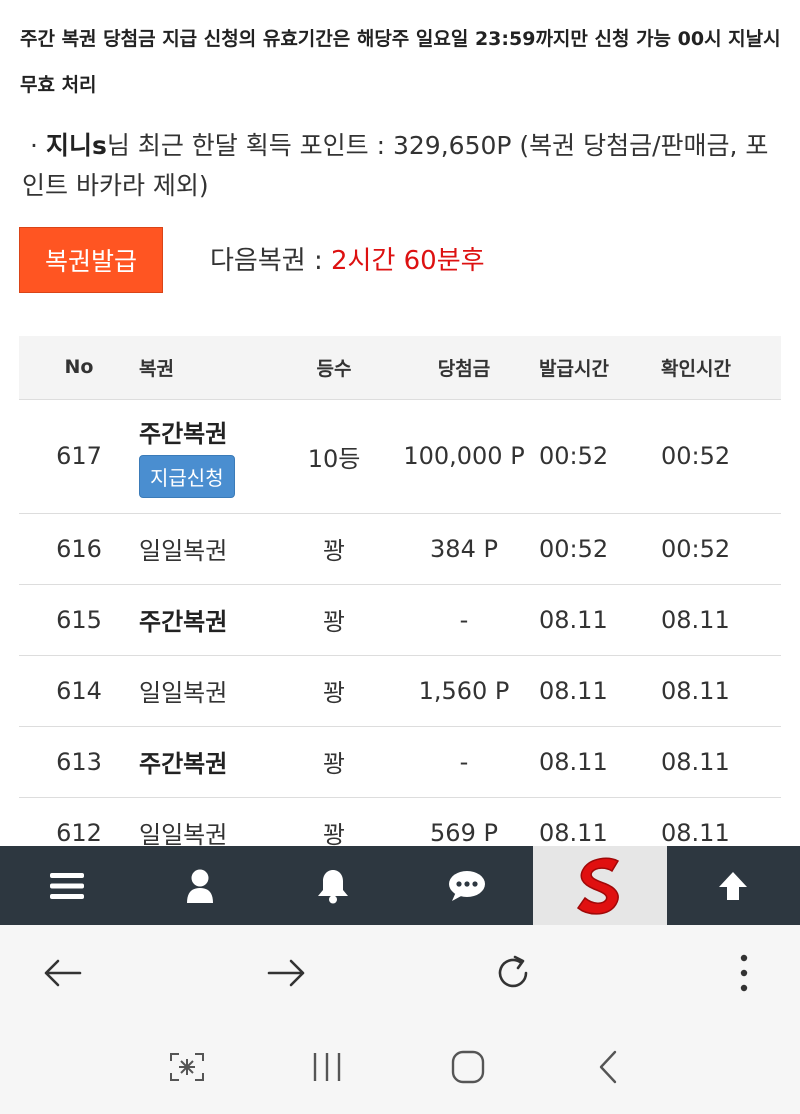 This screenshot has height=1114, width=800. Describe the element at coordinates (400, 822) in the screenshot. I see `table-row: 612 일일복권 꽝 569 P 08.11 08.11` at that location.